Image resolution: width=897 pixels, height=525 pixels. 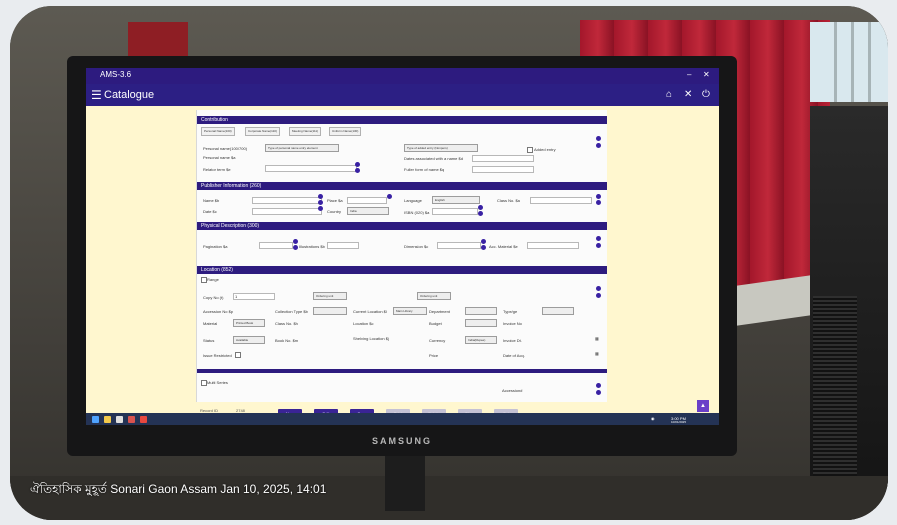 I want to click on label-issue-restricted: Issue Restricted, so click(x=217, y=355).